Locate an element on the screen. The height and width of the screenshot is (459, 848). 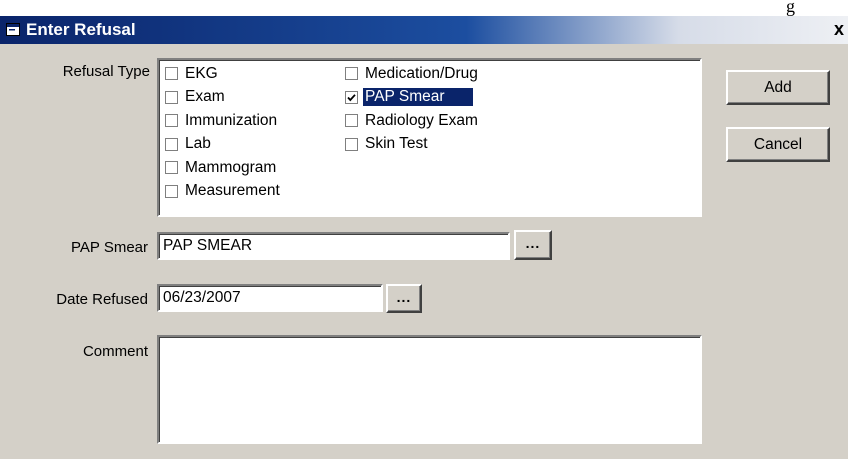
window-icon is located at coordinates (13, 29).